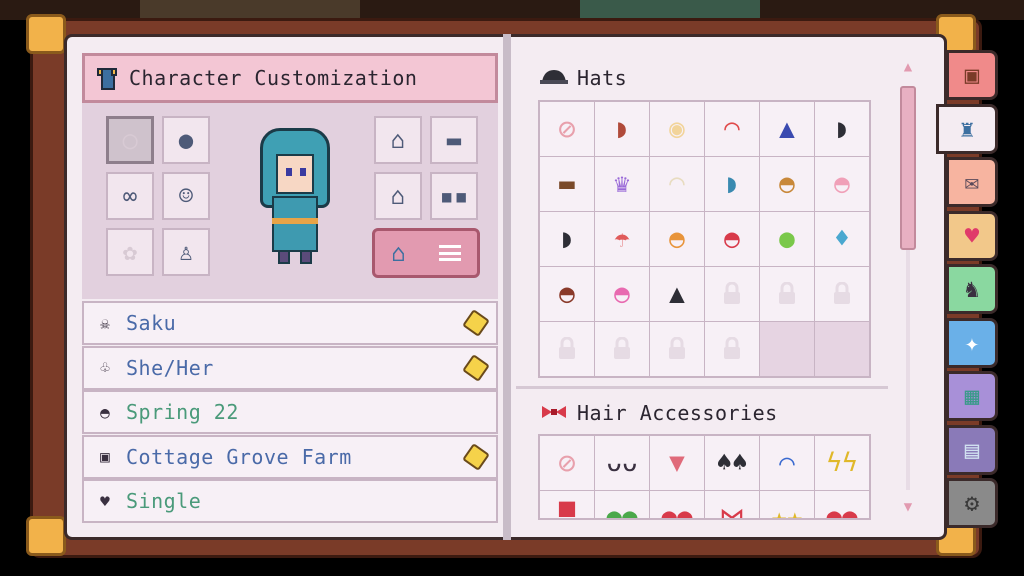 This screenshot has width=1024, height=576. I want to click on info-text: Cottage Grove Farm, so click(239, 456).